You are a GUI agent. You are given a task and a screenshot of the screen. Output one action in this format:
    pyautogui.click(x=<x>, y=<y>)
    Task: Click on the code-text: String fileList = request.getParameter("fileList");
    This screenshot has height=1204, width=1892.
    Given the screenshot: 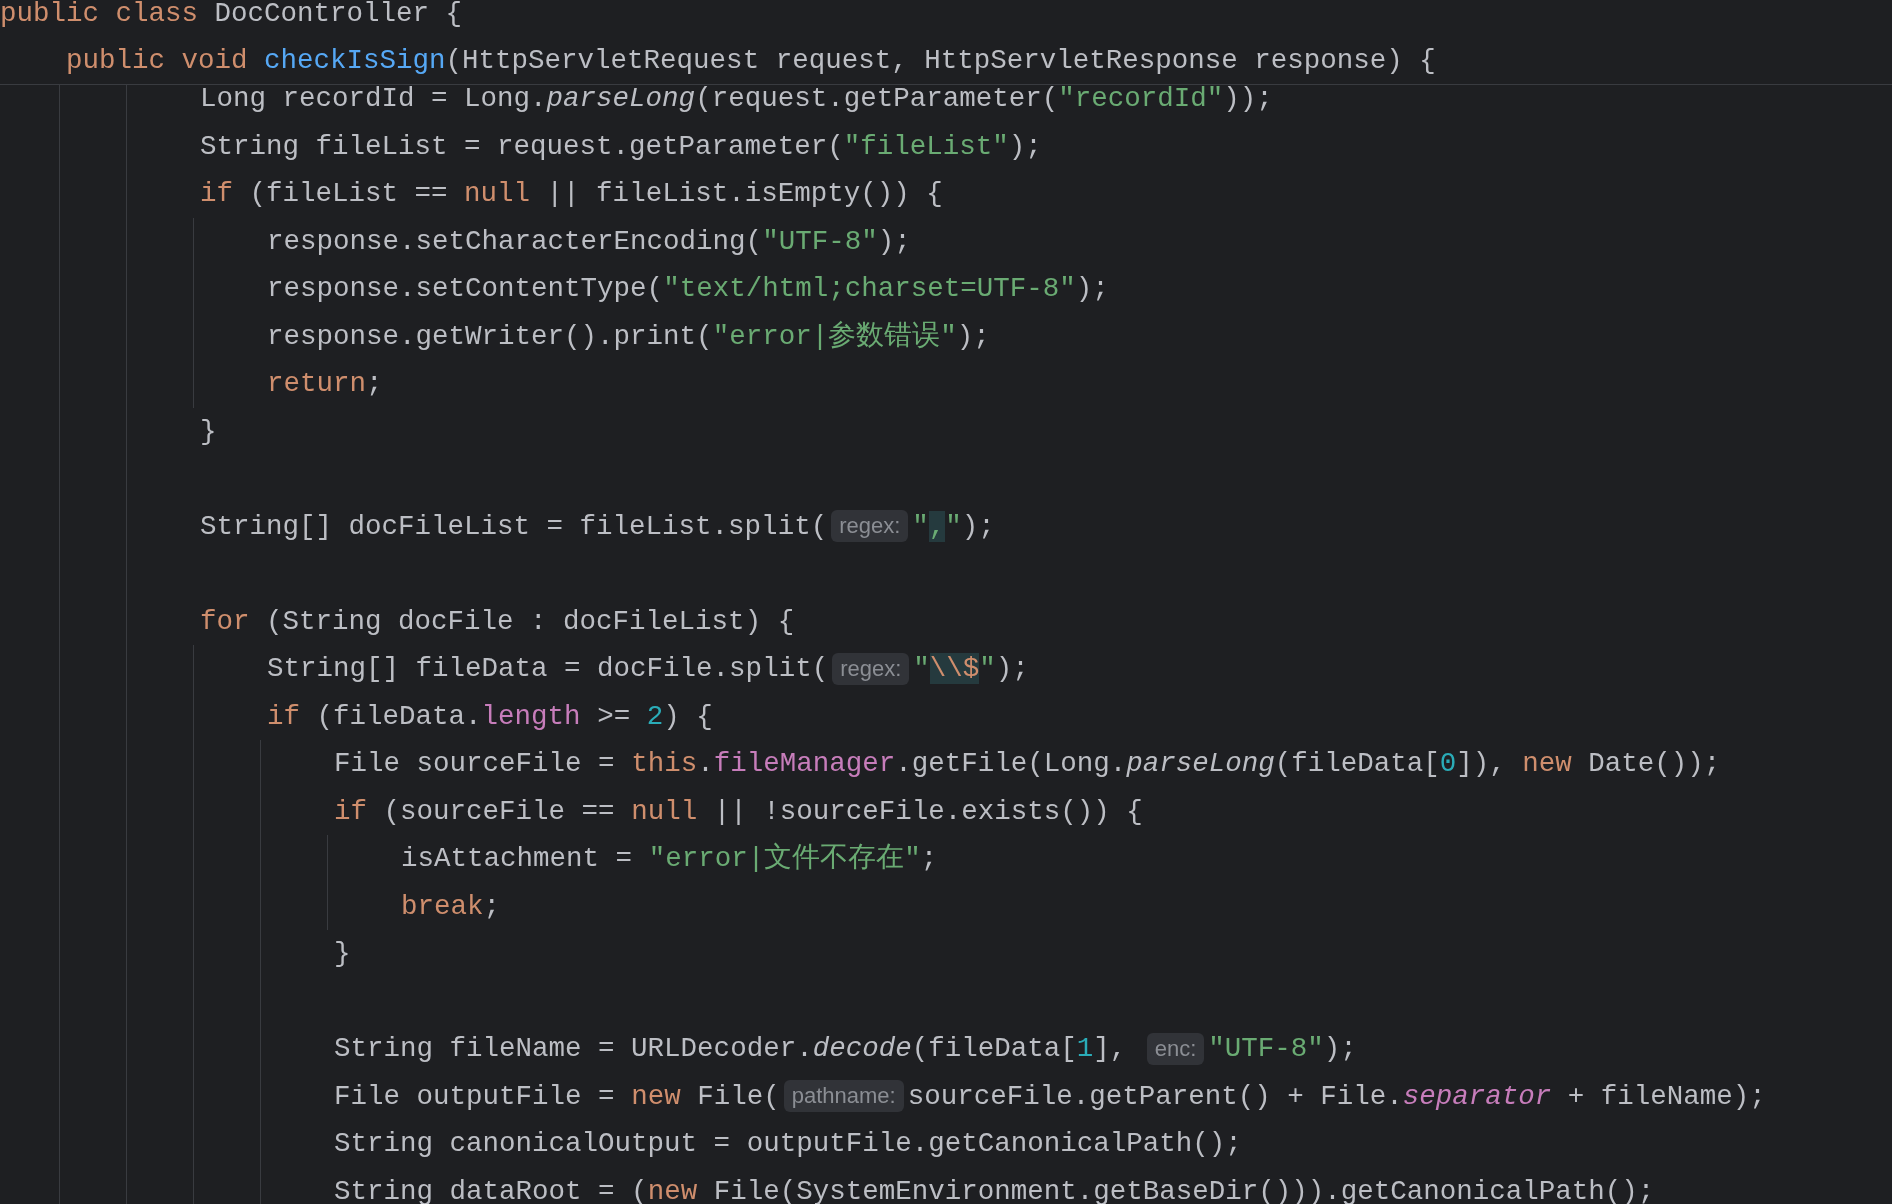 What is the action you would take?
    pyautogui.click(x=621, y=146)
    